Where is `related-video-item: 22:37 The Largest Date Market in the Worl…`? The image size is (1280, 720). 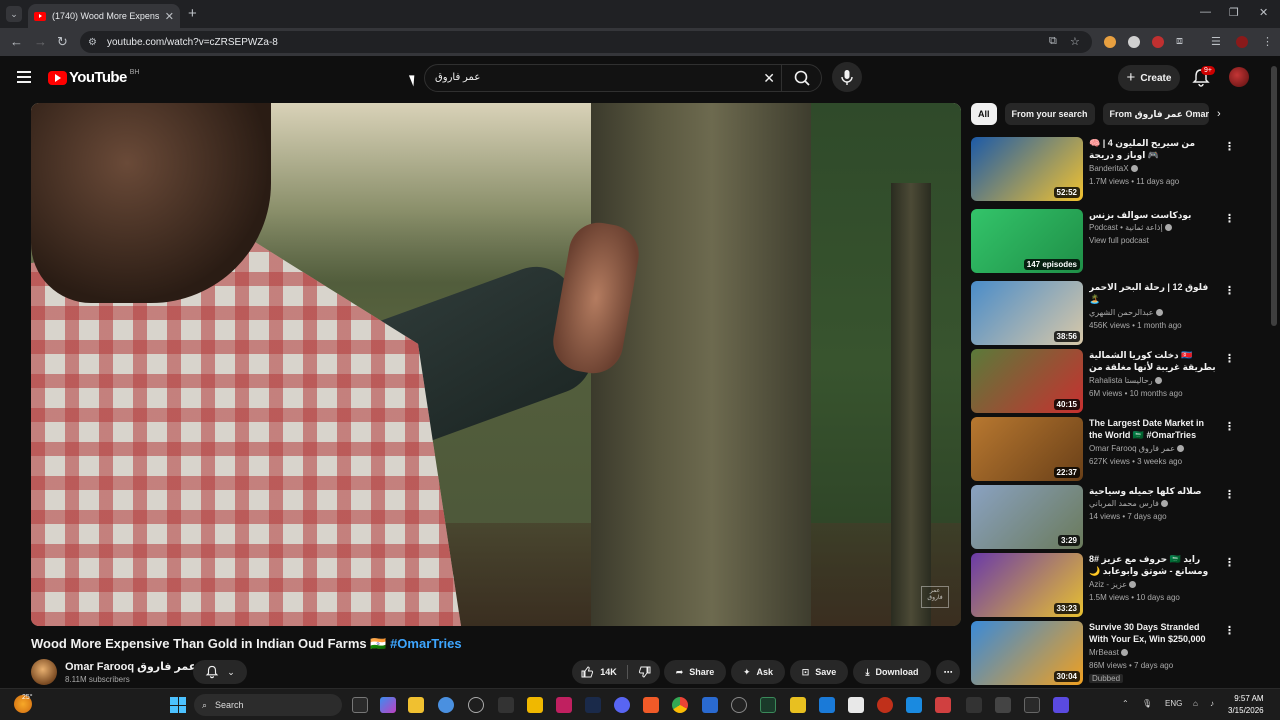
related-video-item: 22:37 The Largest Date Market in the Worl… is located at coordinates (1116, 449).